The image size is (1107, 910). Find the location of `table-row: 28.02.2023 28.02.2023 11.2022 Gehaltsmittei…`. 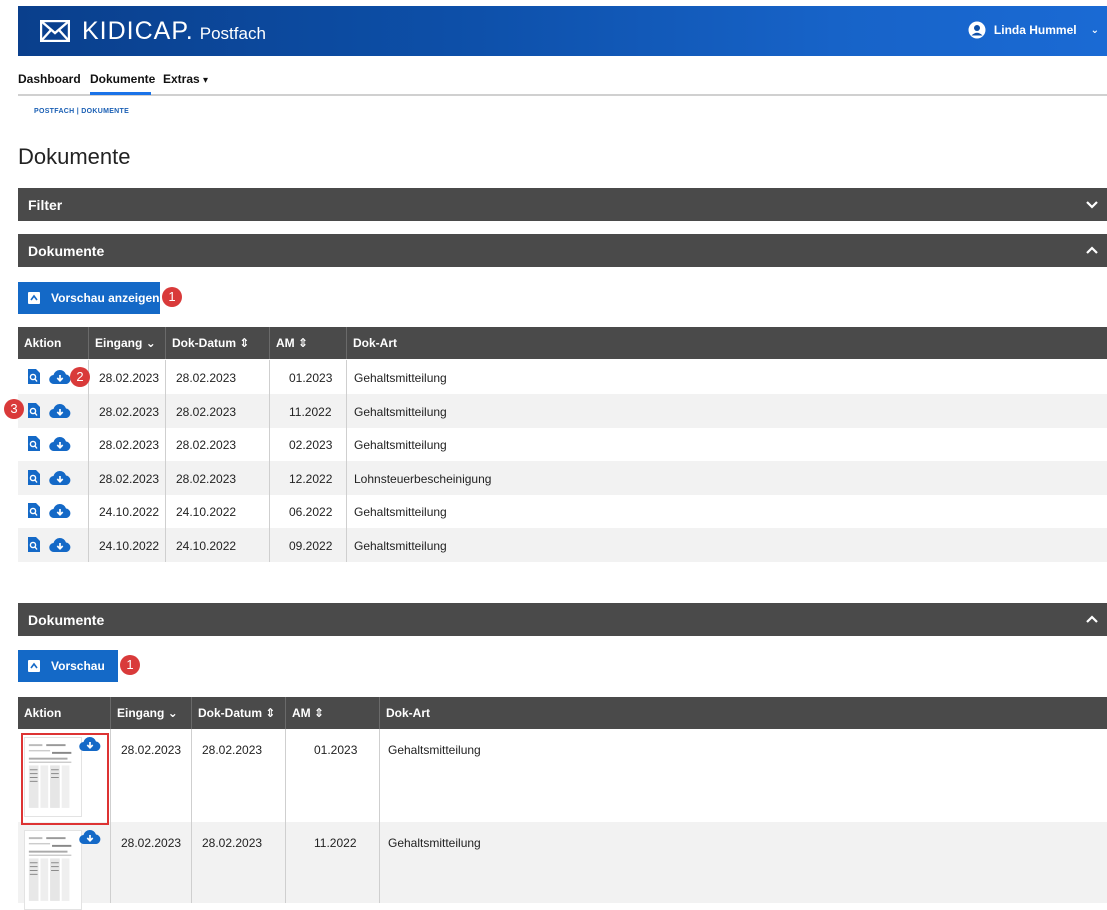

table-row: 28.02.2023 28.02.2023 11.2022 Gehaltsmittei… is located at coordinates (562, 866).